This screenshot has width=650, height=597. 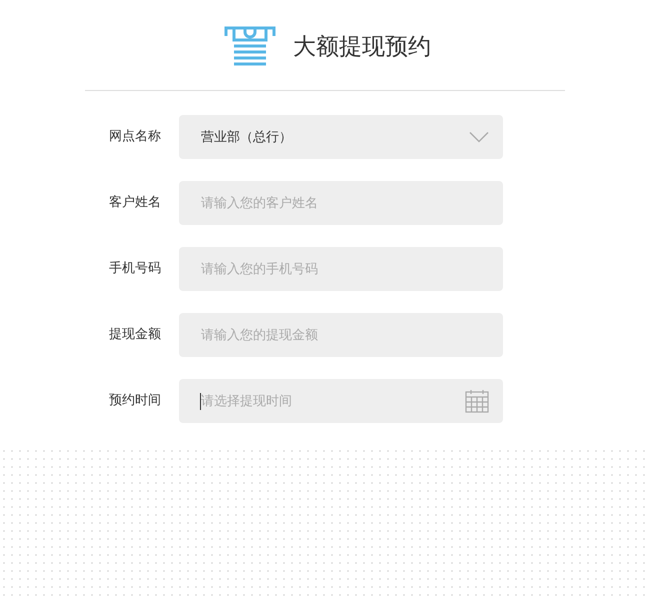 What do you see at coordinates (362, 47) in the screenshot?
I see `page-title: 大额提现预约` at bounding box center [362, 47].